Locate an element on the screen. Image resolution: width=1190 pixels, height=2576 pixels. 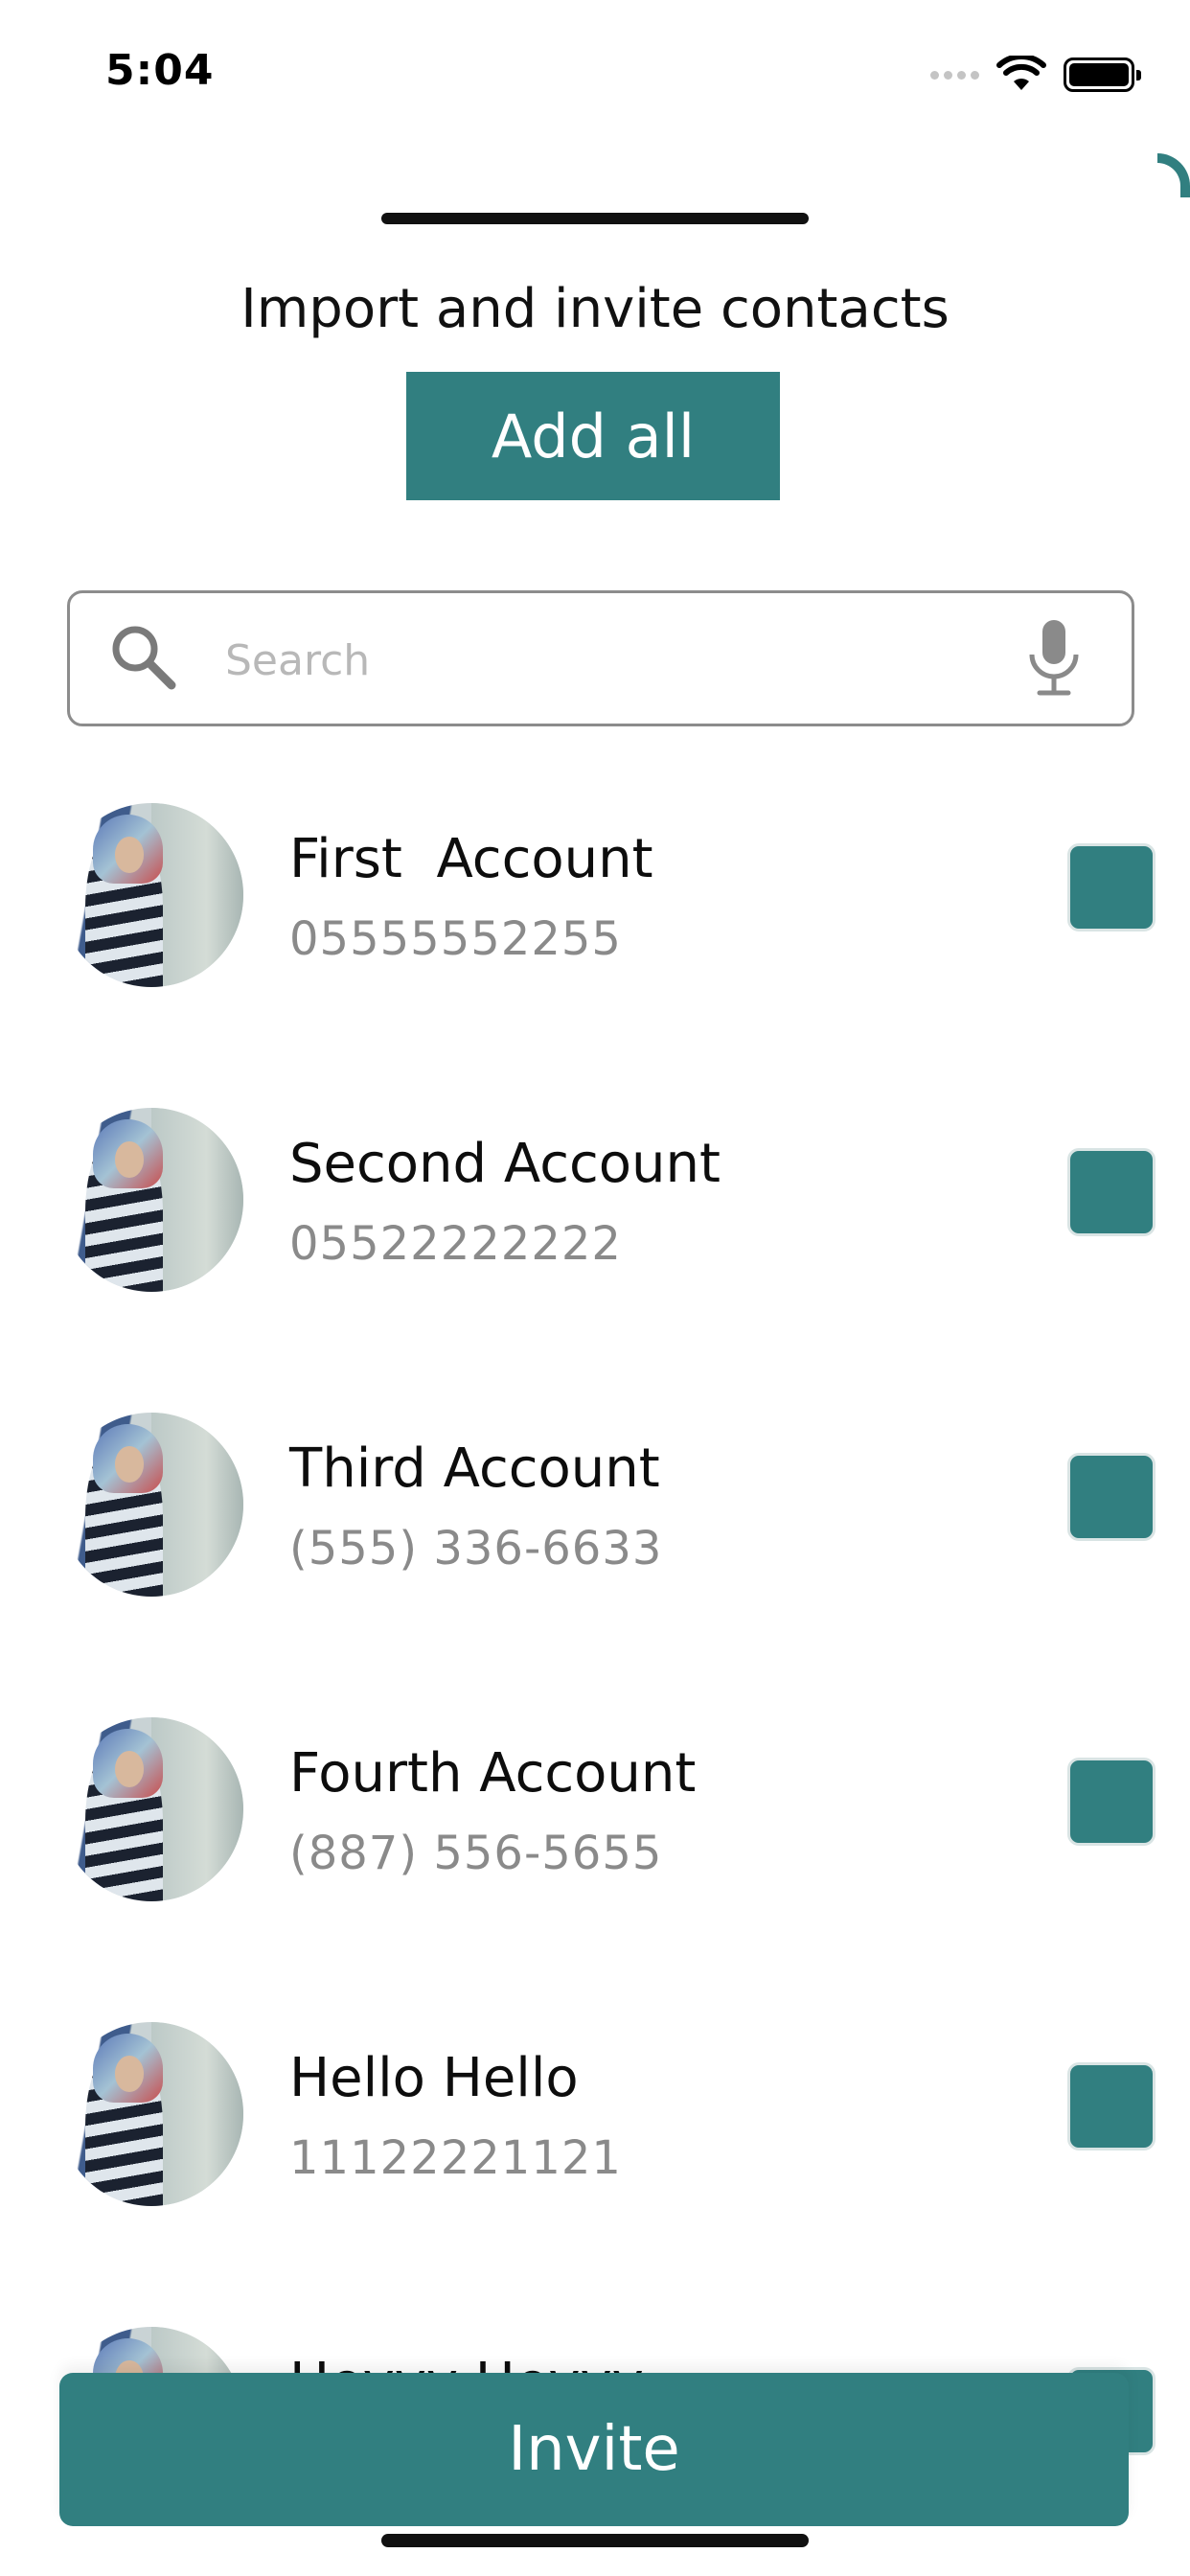
search-input is located at coordinates (618, 660).